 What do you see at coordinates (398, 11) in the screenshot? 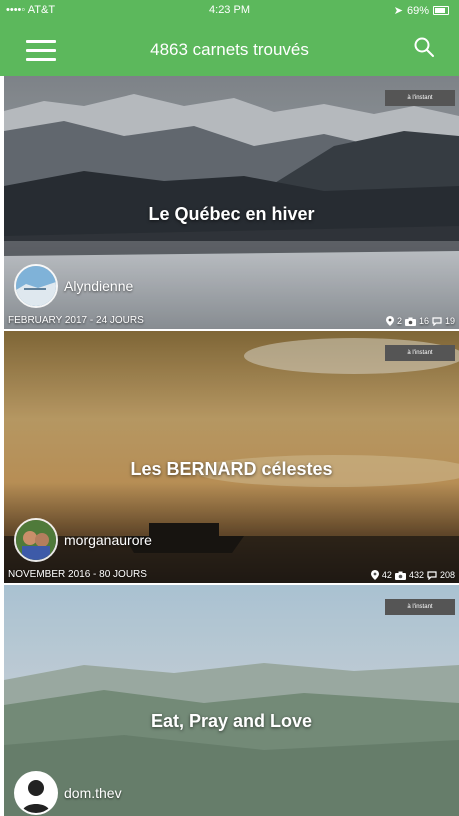
I see `location-arrow-icon: ➤` at bounding box center [398, 11].